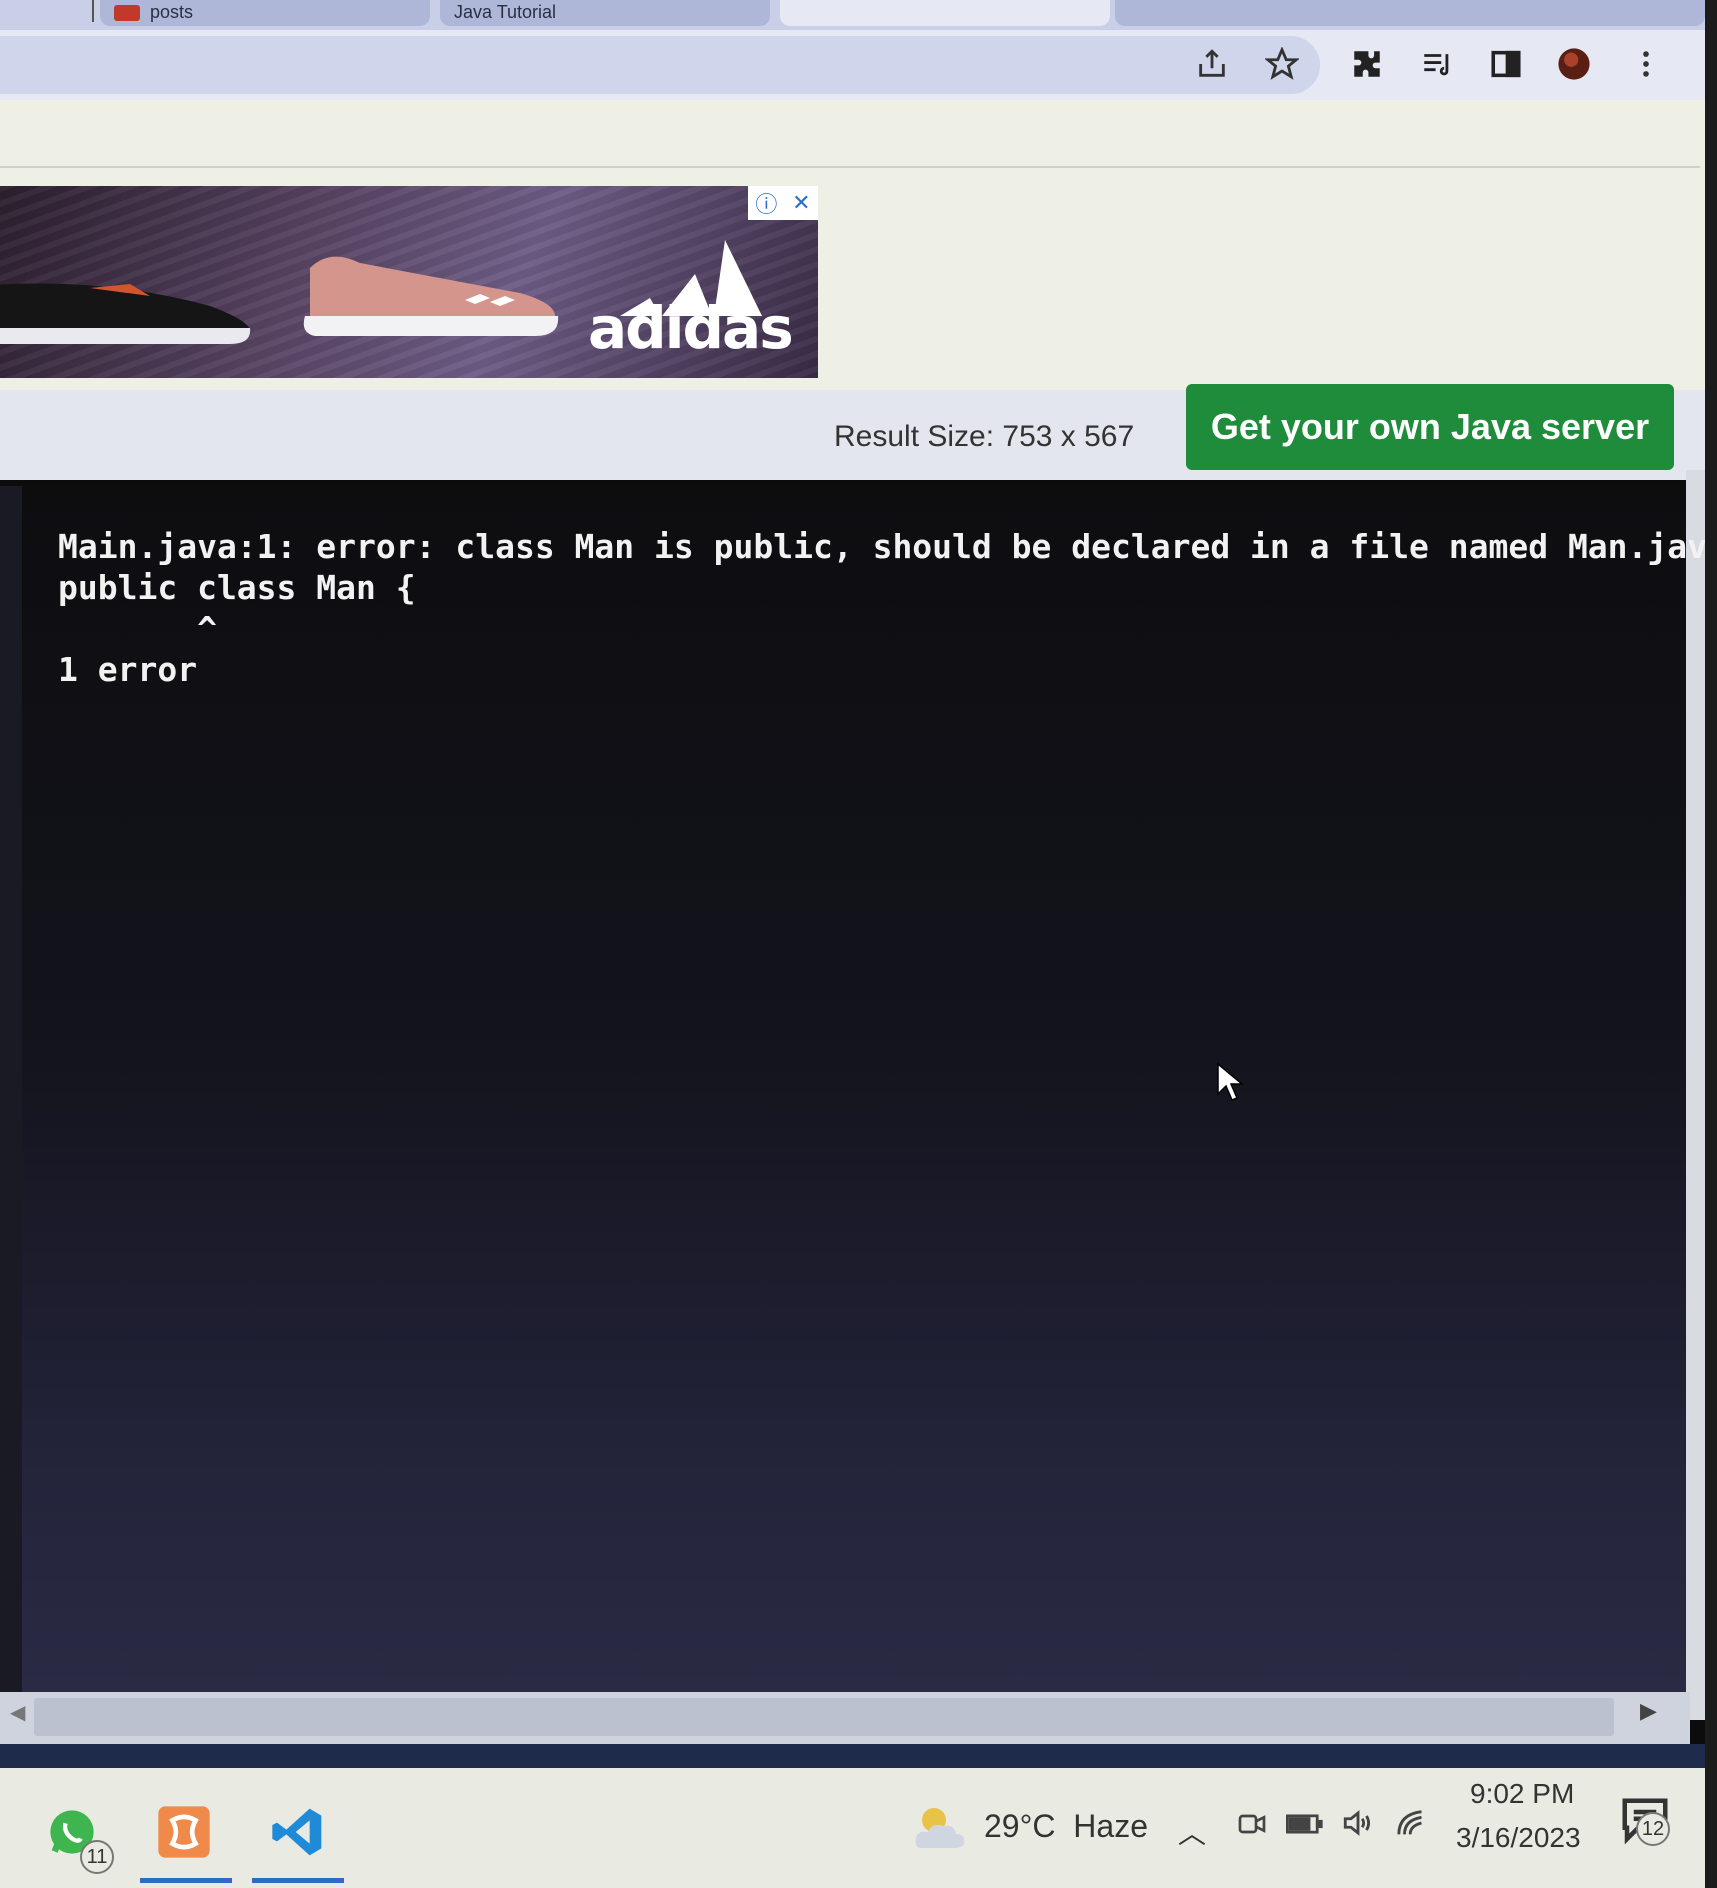 Image resolution: width=1717 pixels, height=1888 pixels. Describe the element at coordinates (1653, 1829) in the screenshot. I see `notification-badge: 12` at that location.